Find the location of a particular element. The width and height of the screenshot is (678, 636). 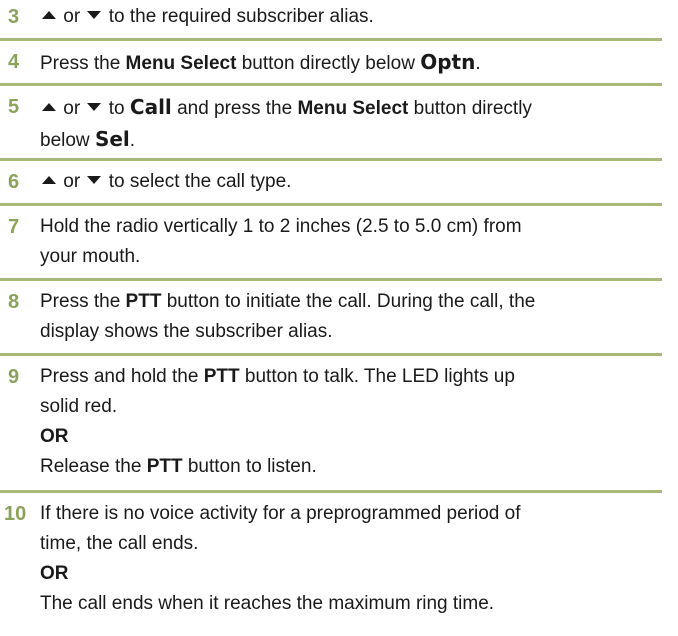

step-number: 5 is located at coordinates (14, 107).